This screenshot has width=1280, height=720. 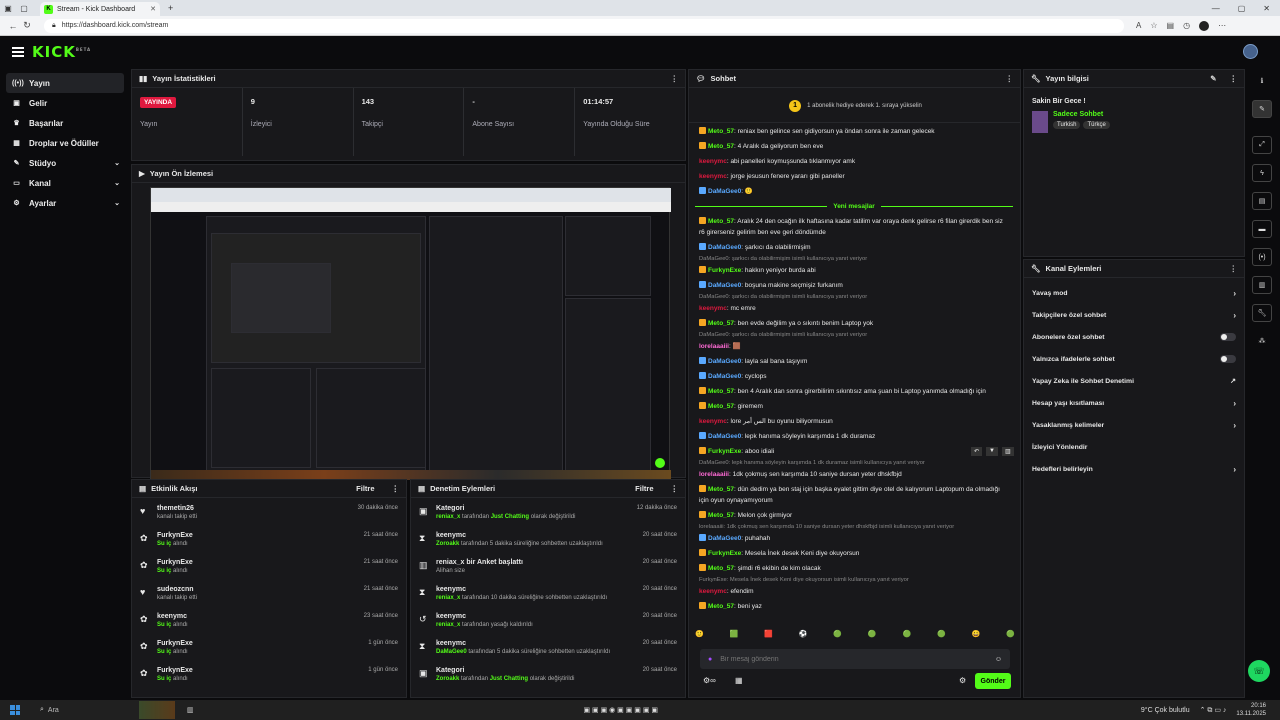 What do you see at coordinates (1134, 315) in the screenshot?
I see `followers-only-control: Takipçilere özel sohbet ›` at bounding box center [1134, 315].